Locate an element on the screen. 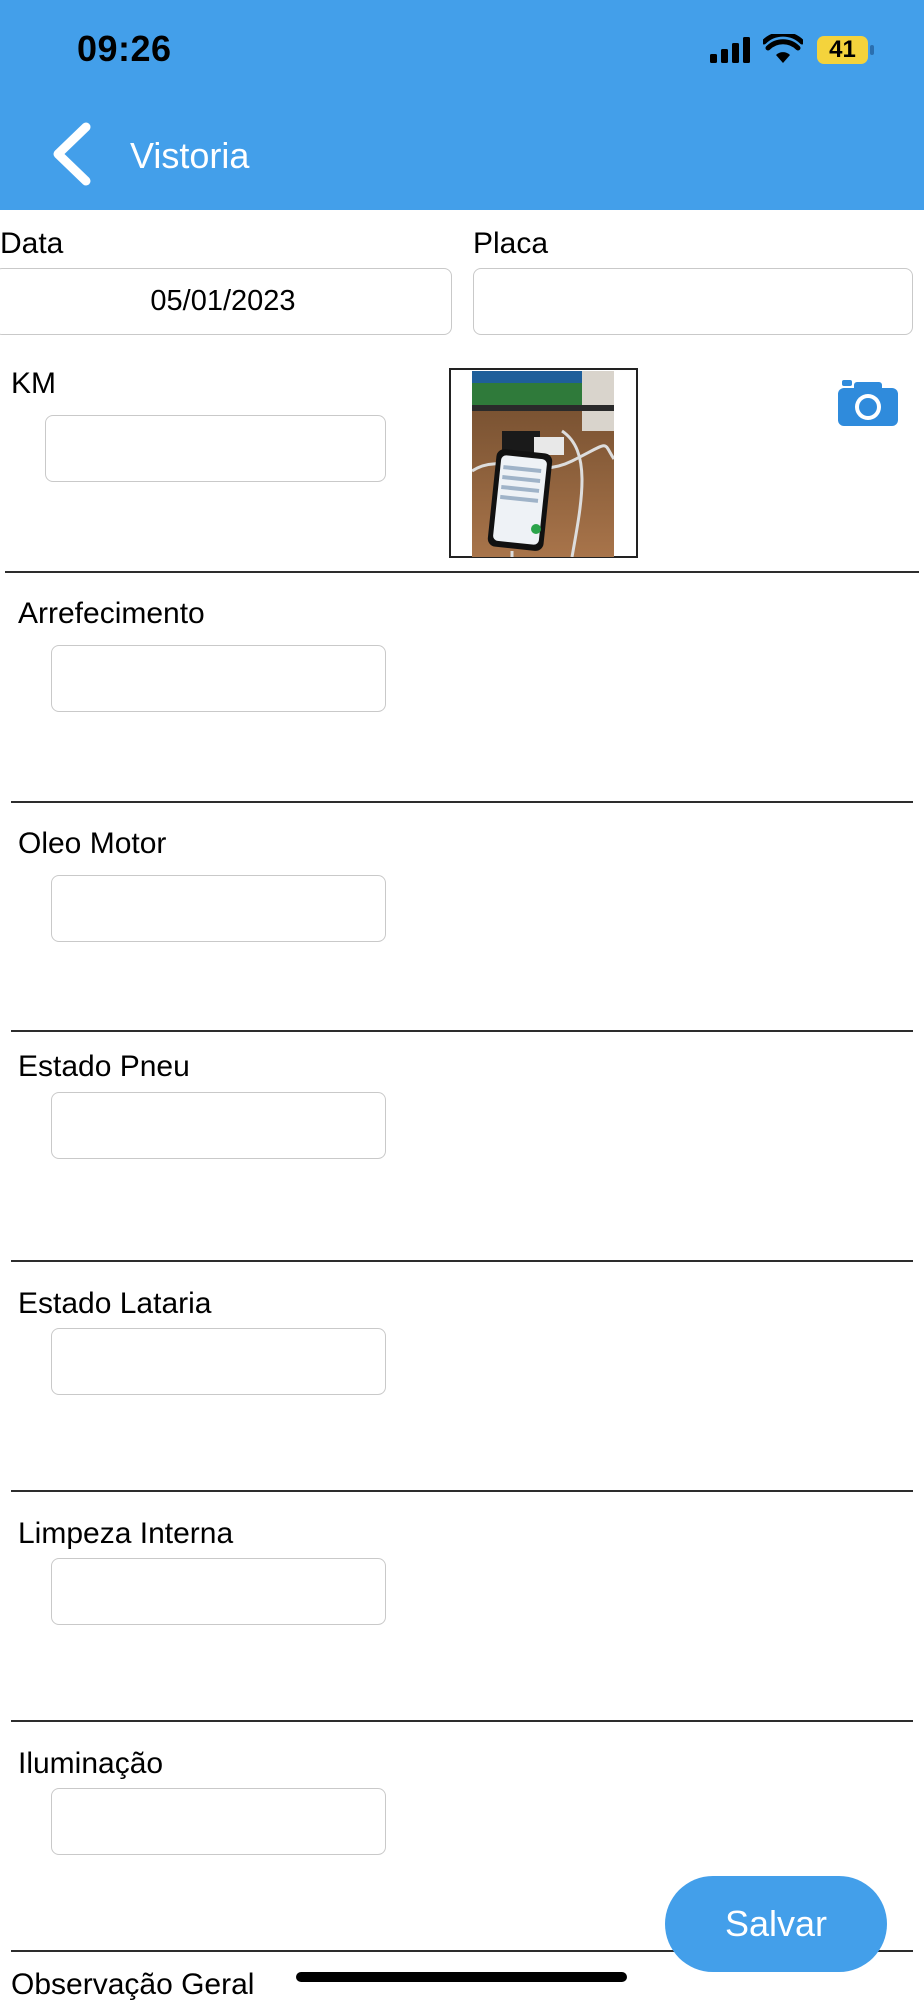 This screenshot has width=924, height=2002. home-indicator is located at coordinates (461, 1977).